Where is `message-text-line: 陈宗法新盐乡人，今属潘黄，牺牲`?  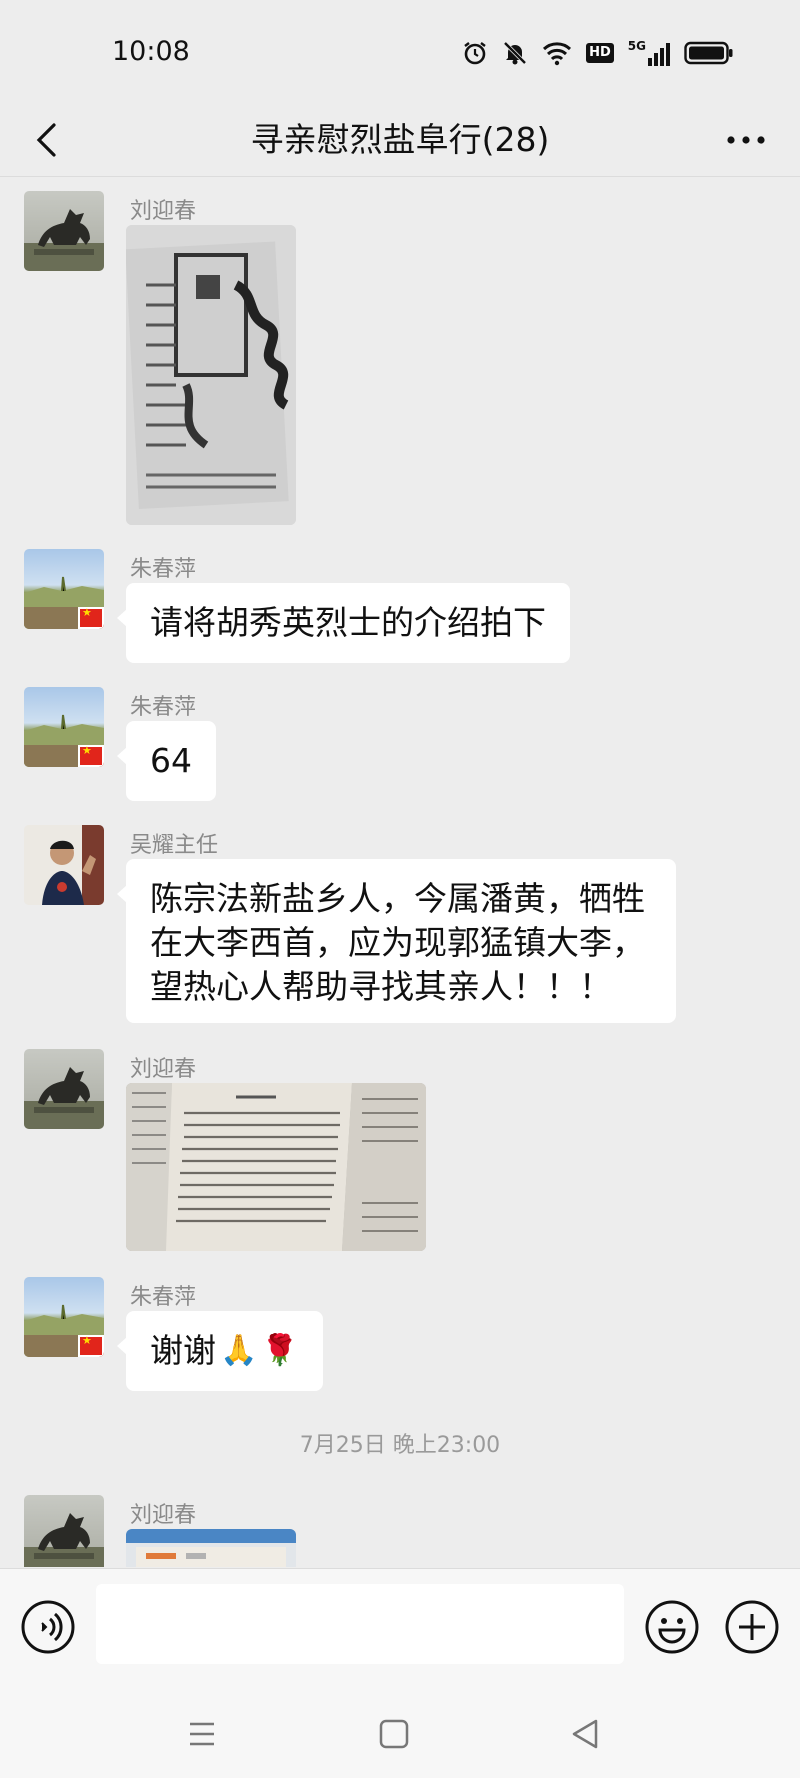
message-text-line: 陈宗法新盐乡人，今属潘黄，牺牲 is located at coordinates (397, 898).